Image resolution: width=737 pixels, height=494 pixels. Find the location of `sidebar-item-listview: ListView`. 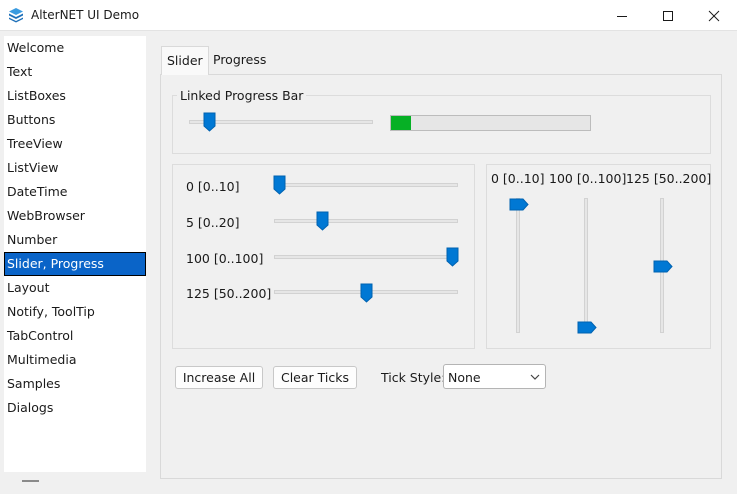

sidebar-item-listview: ListView is located at coordinates (75, 168).